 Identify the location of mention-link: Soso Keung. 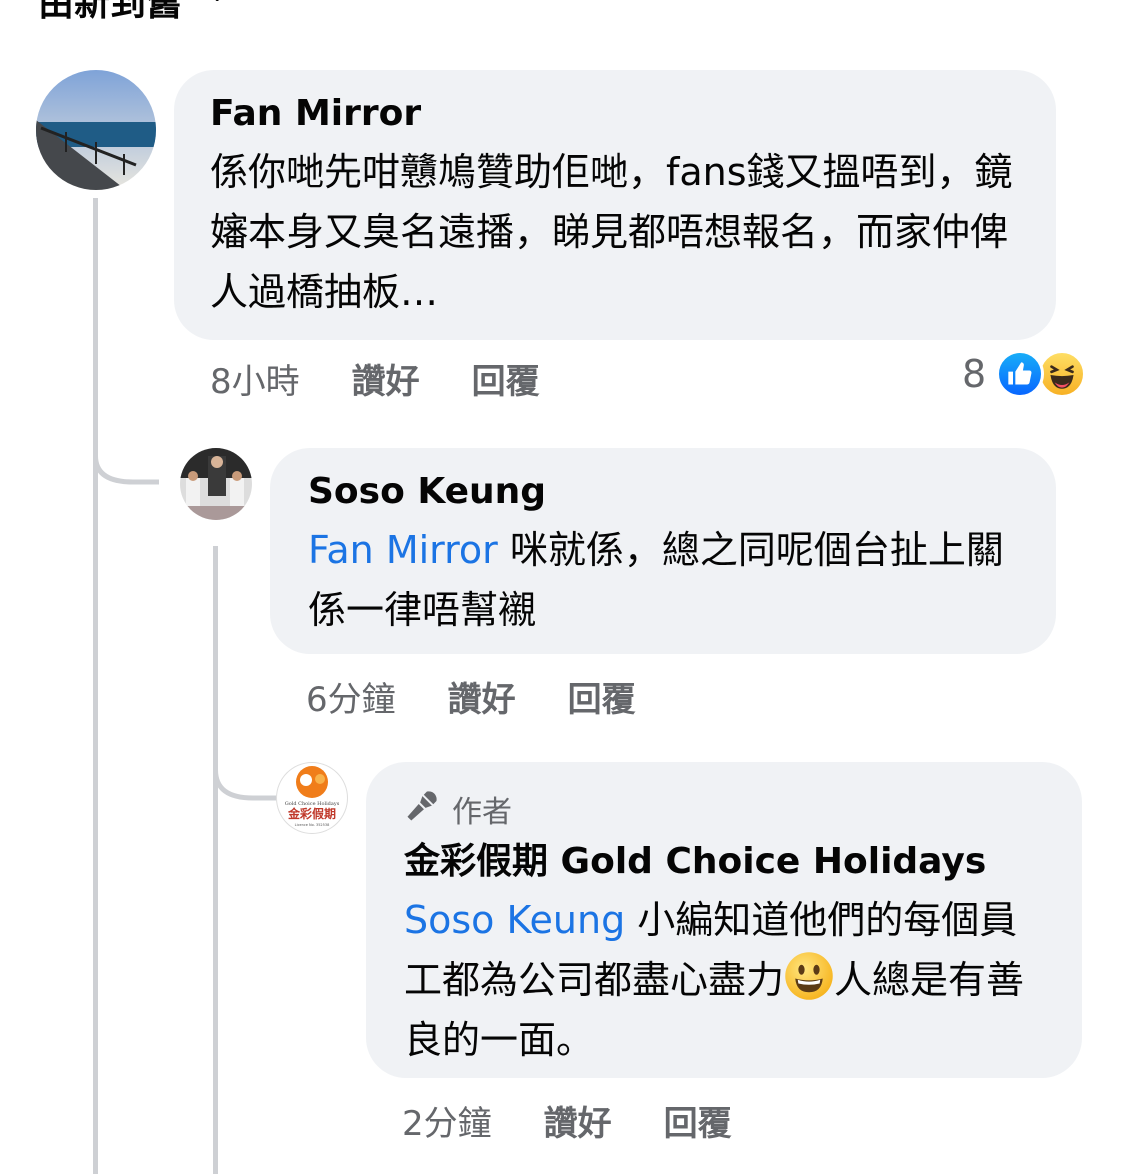
(514, 920).